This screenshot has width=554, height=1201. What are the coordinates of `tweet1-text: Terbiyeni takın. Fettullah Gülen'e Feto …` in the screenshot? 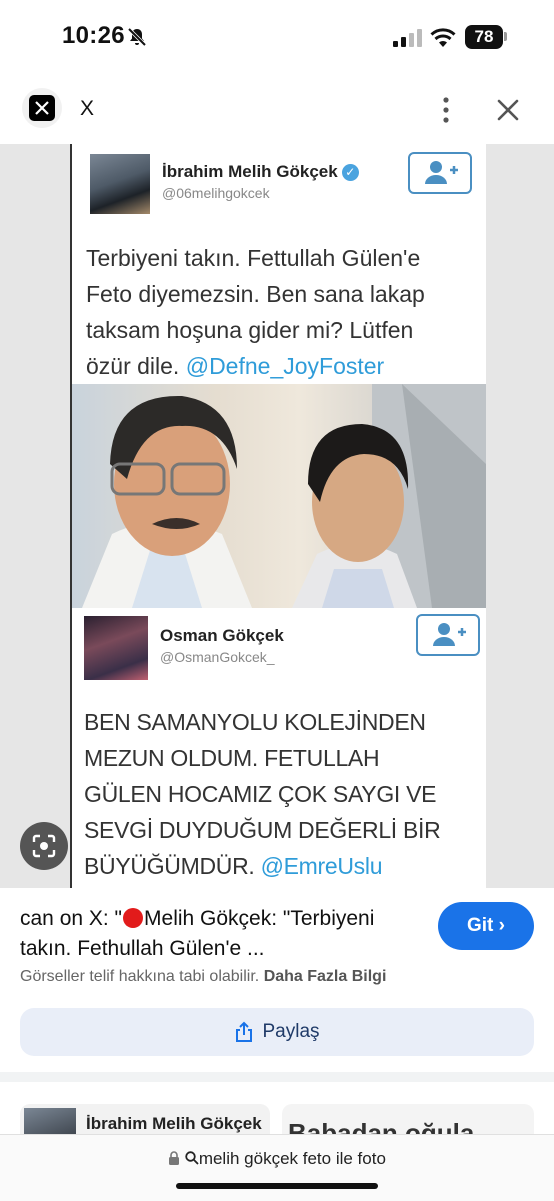 It's located at (255, 312).